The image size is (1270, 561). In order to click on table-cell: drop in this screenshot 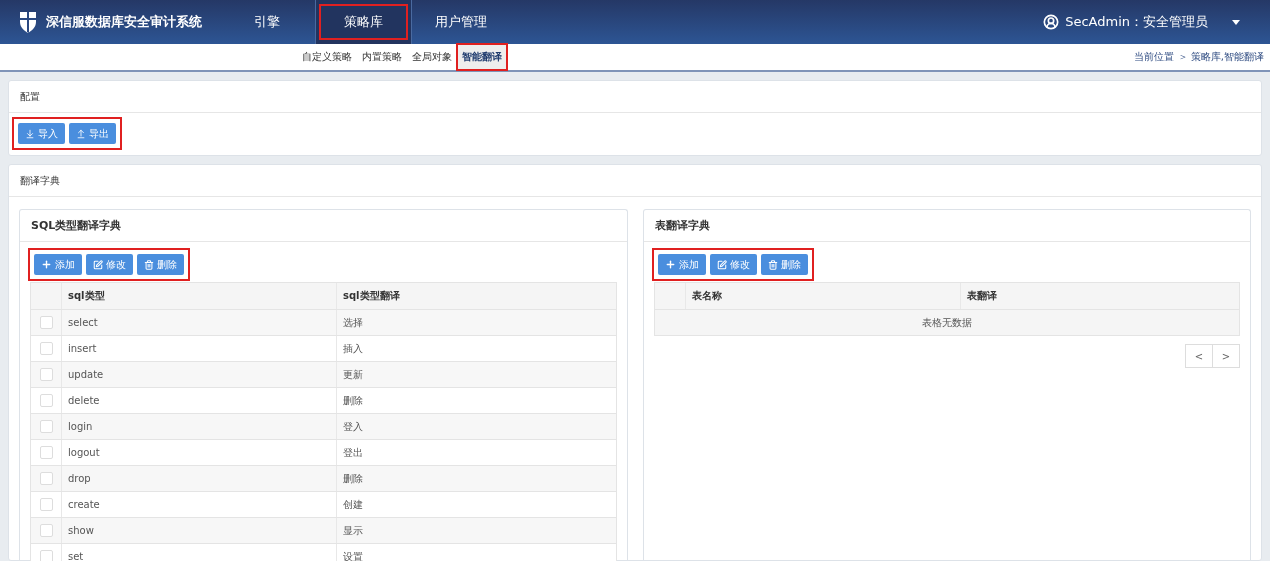, I will do `click(198, 478)`.